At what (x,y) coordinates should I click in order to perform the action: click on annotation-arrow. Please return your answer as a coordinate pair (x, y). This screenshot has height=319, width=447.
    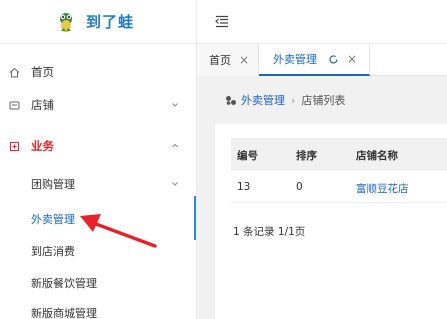
    Looking at the image, I should click on (118, 231).